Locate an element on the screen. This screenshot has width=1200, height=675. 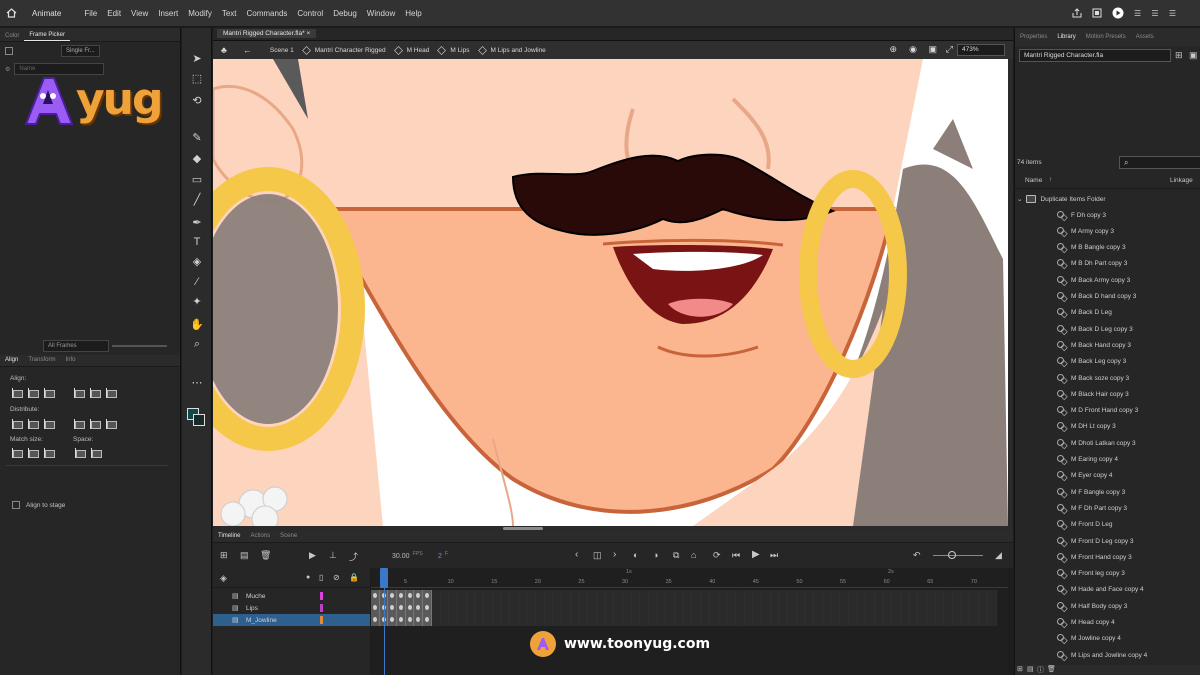
library-item: M Black Hair copy 3 is located at coordinates (1093, 394).